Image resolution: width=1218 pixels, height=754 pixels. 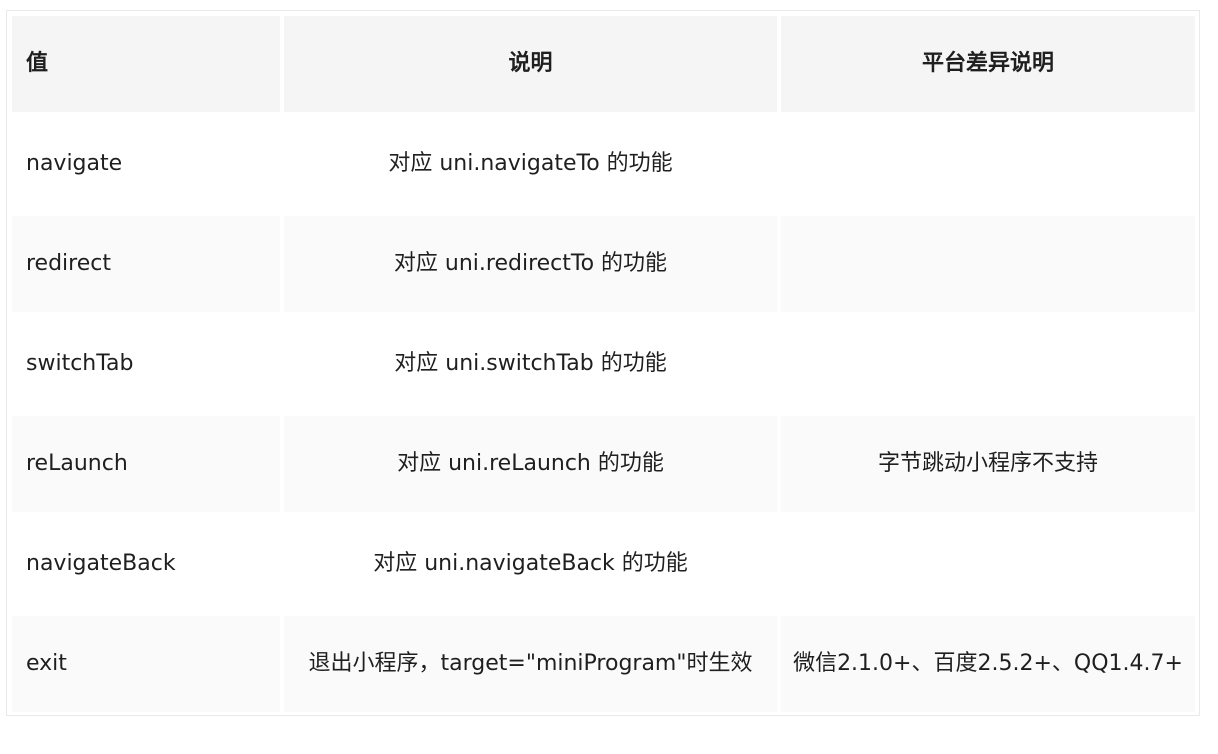 I want to click on cell-description: 对应 uni.redirectTo 的功能, so click(x=530, y=264).